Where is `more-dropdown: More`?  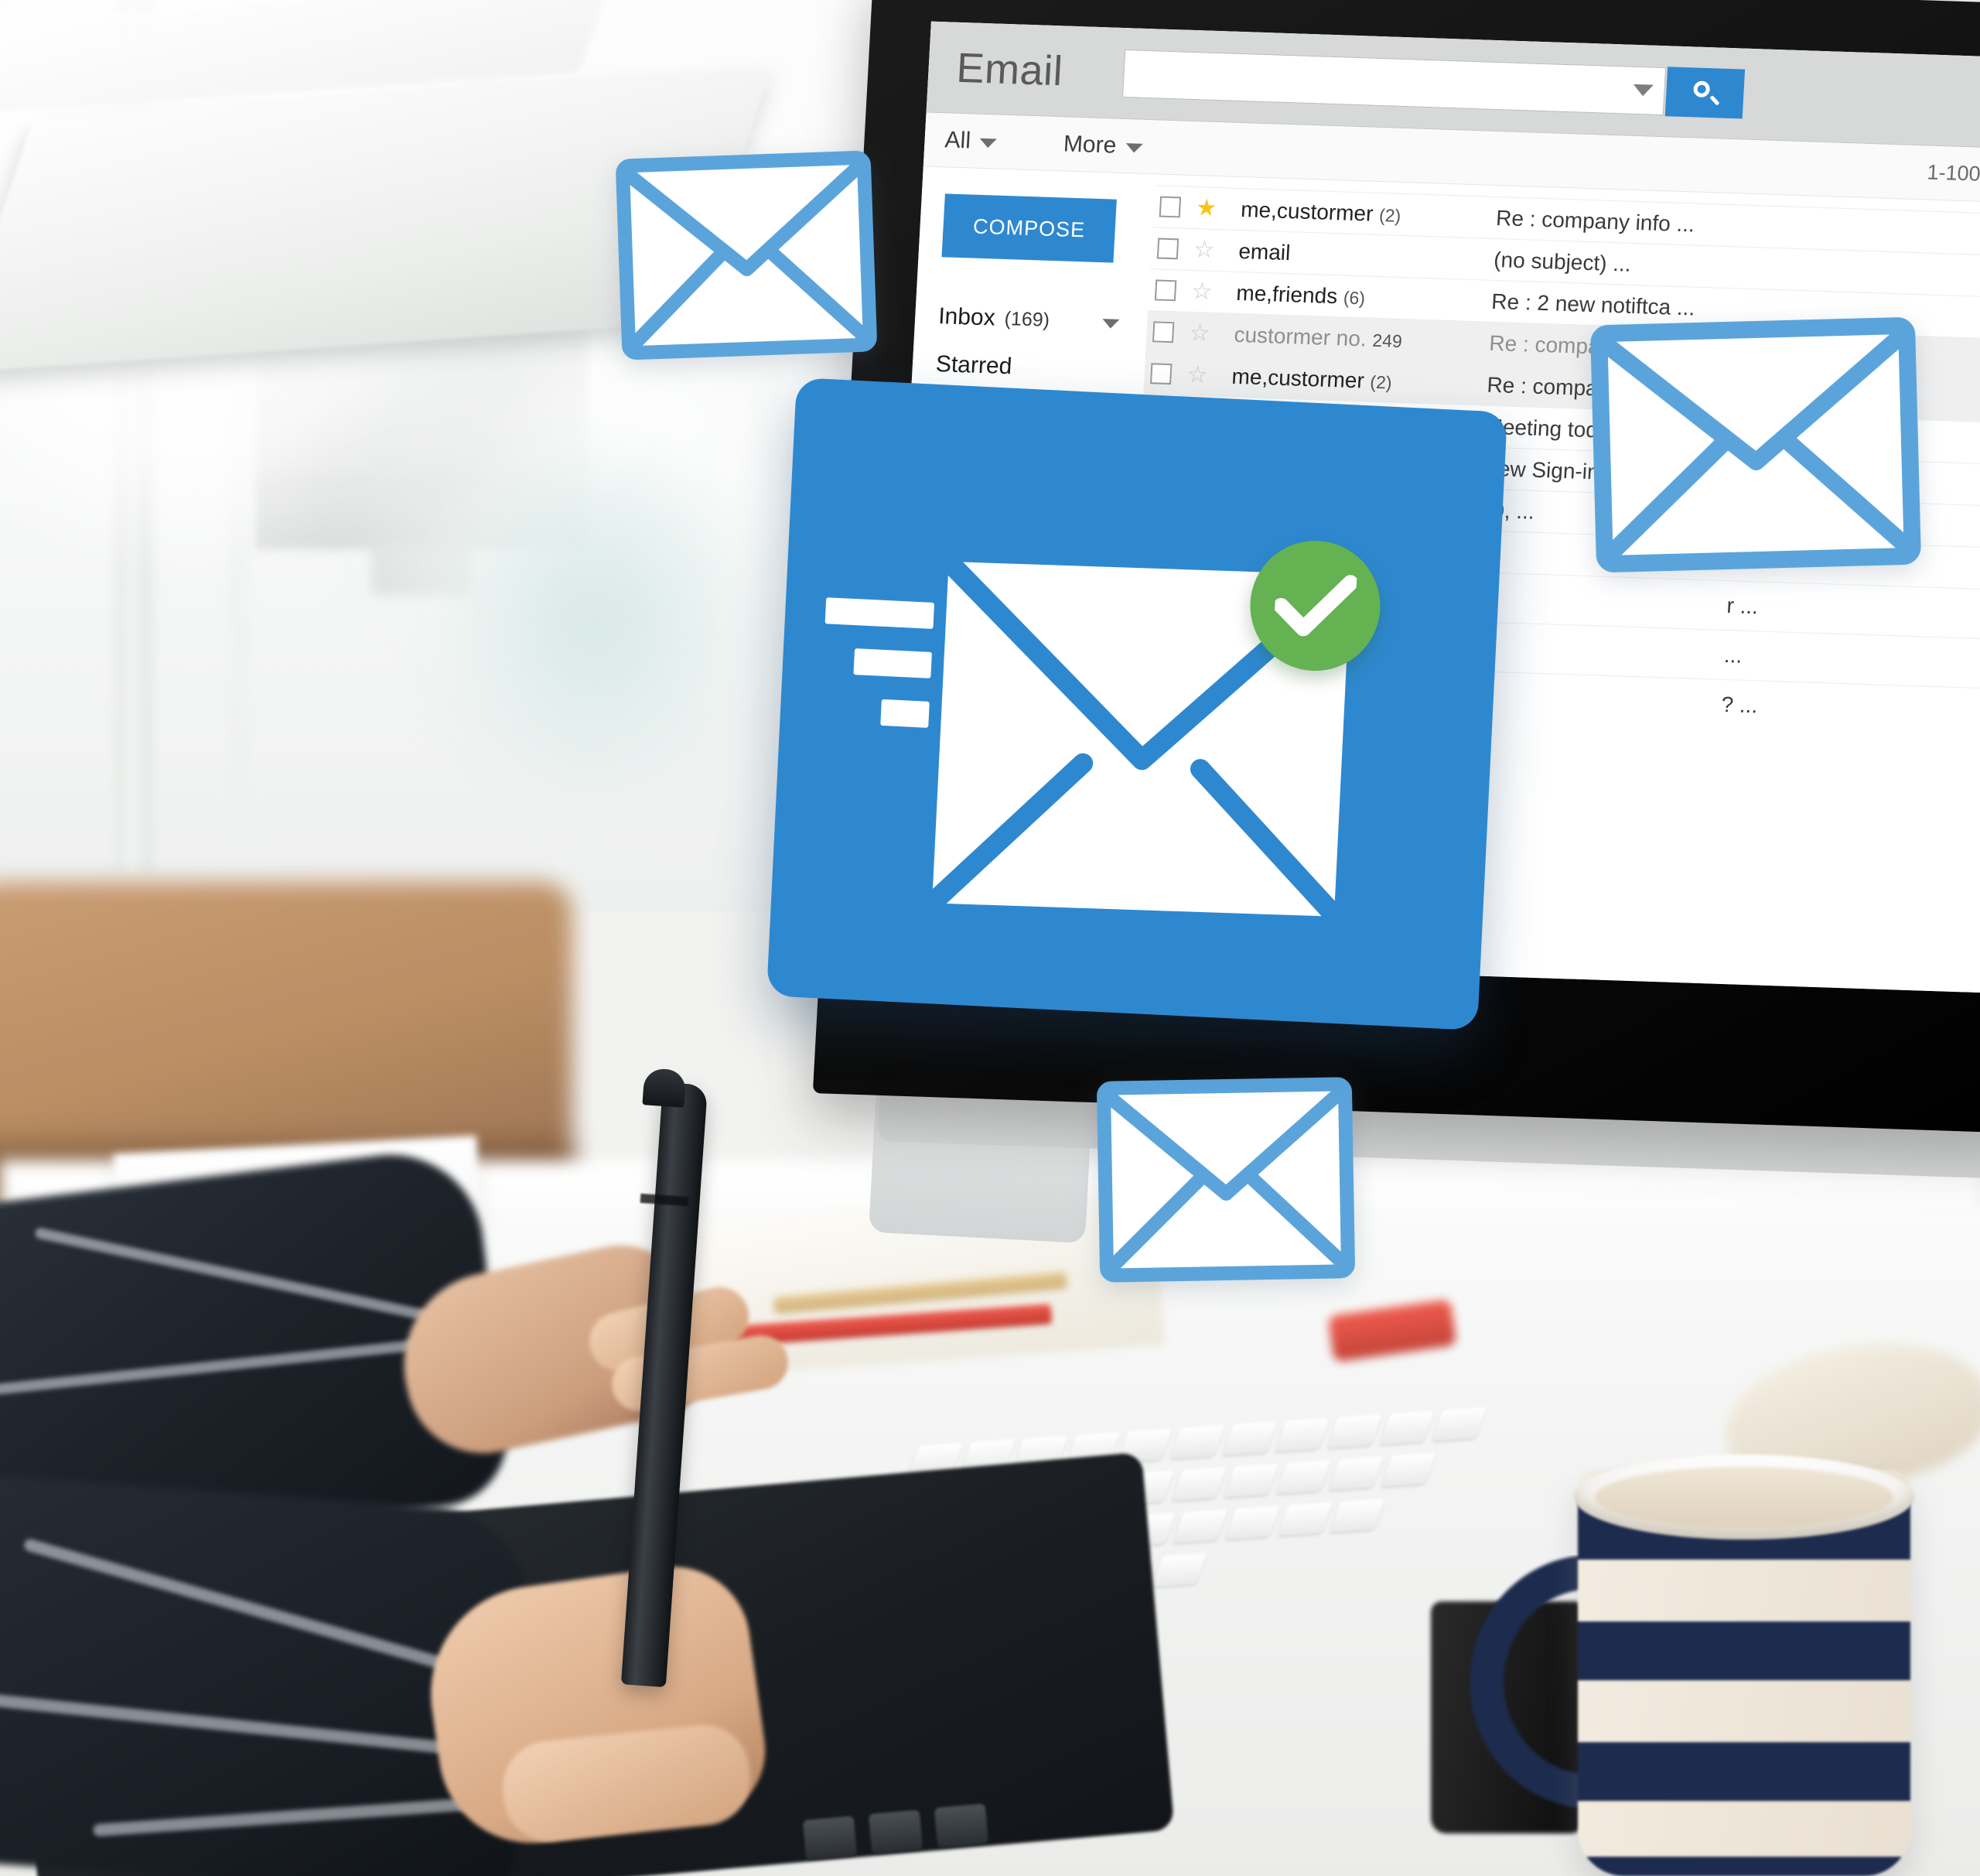 more-dropdown: More is located at coordinates (1103, 145).